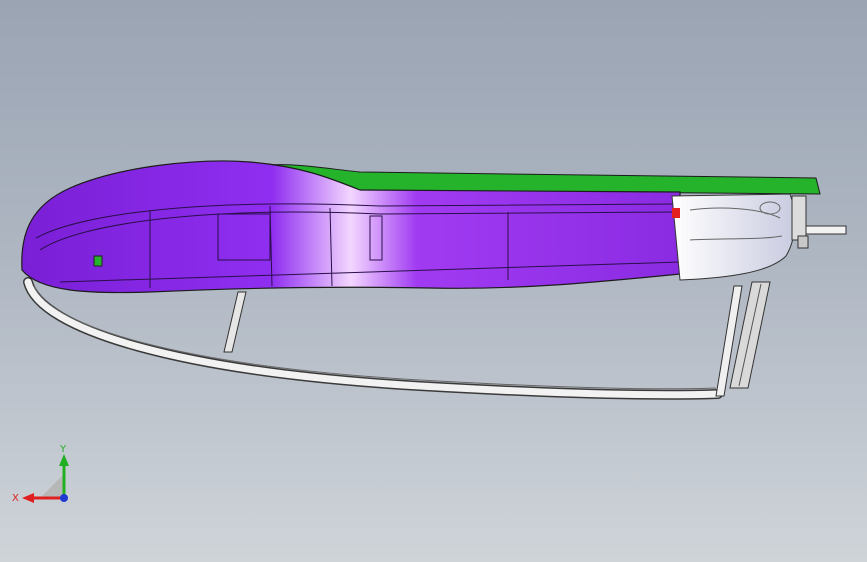  What do you see at coordinates (235, 322) in the screenshot?
I see `strut` at bounding box center [235, 322].